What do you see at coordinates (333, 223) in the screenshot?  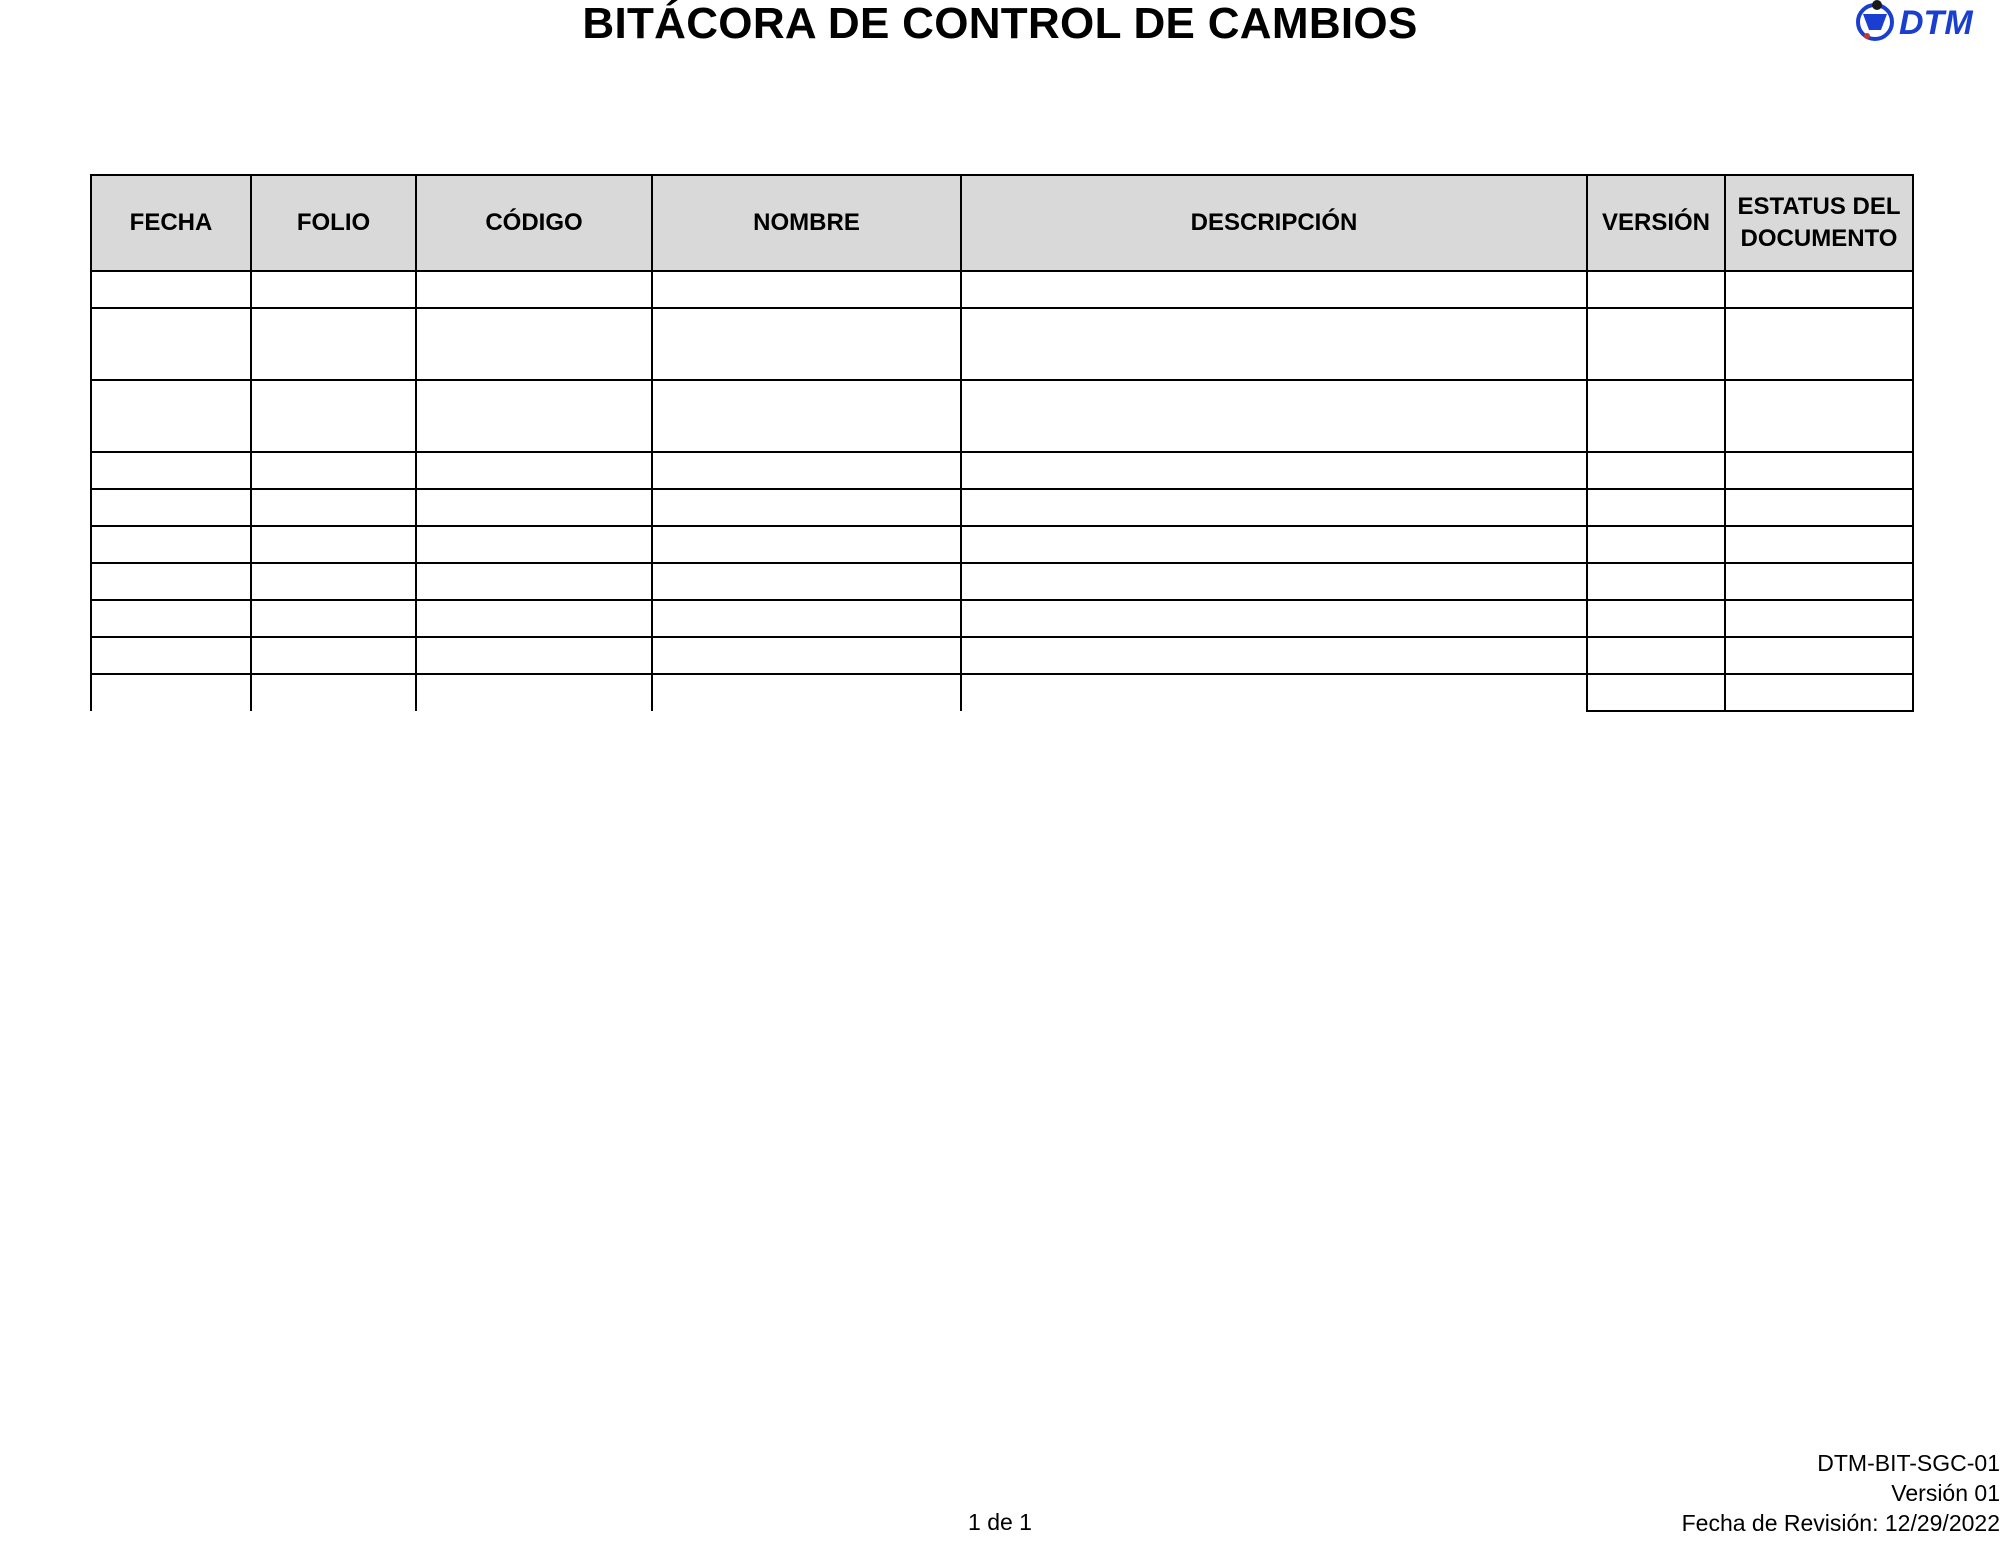 I see `column-header-folio: FOLIO` at bounding box center [333, 223].